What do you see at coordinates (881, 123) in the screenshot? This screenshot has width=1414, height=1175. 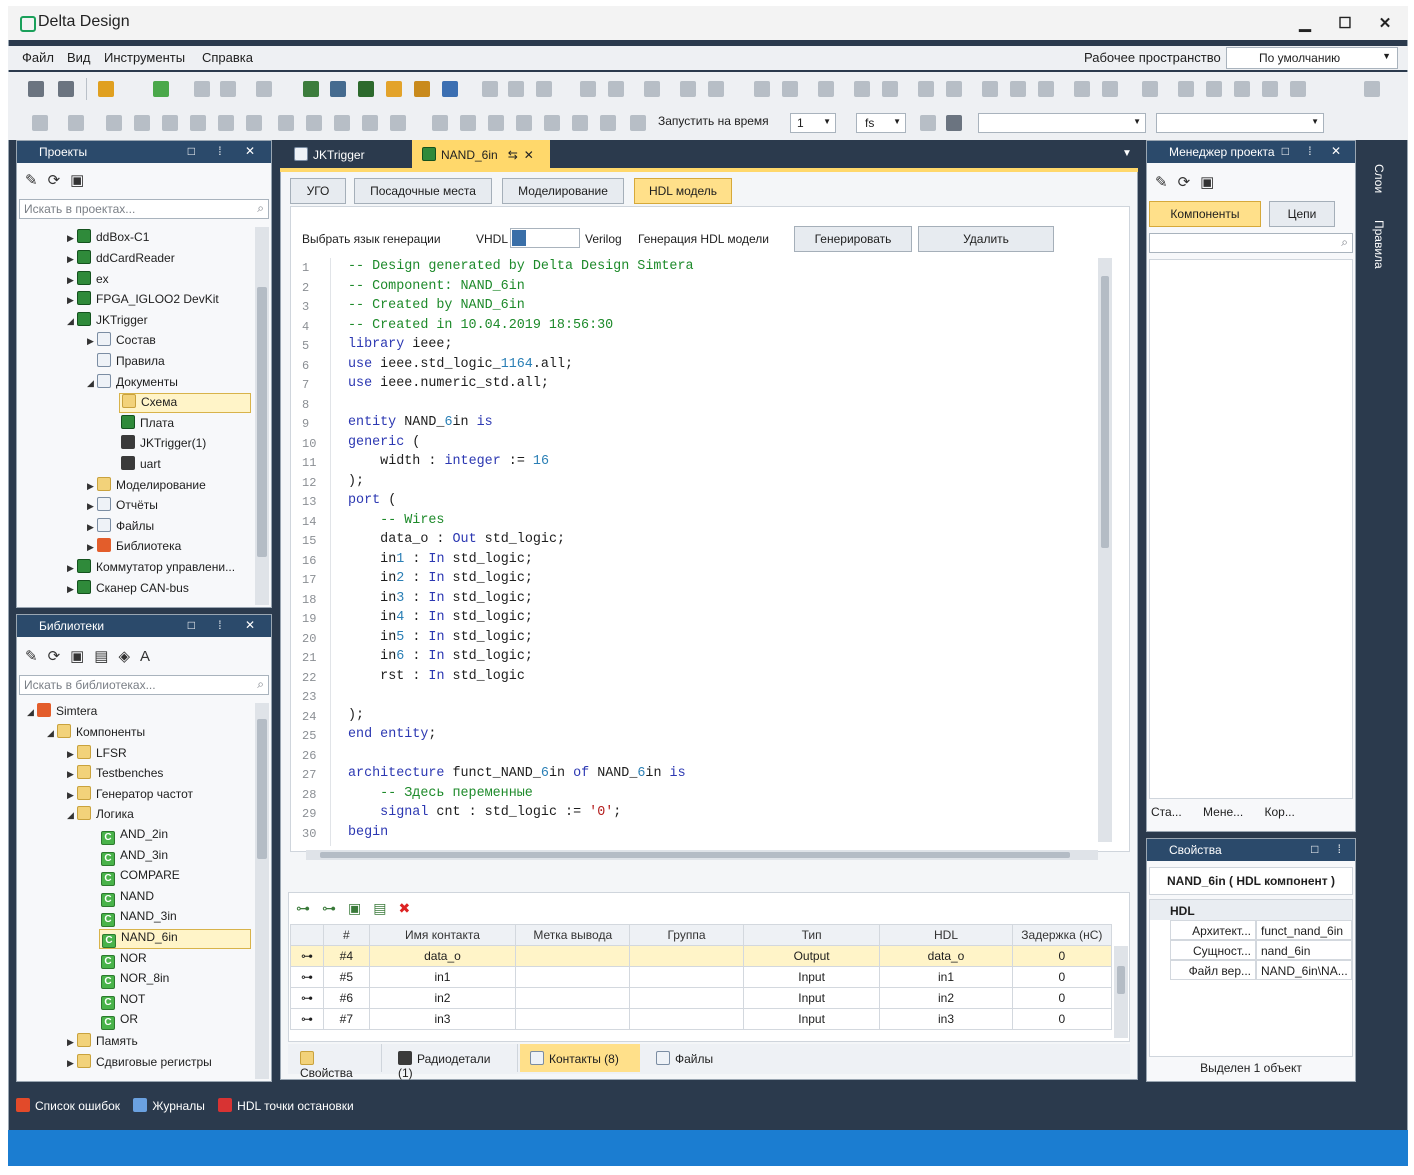 I see `time-unit-select: fs ▼` at bounding box center [881, 123].